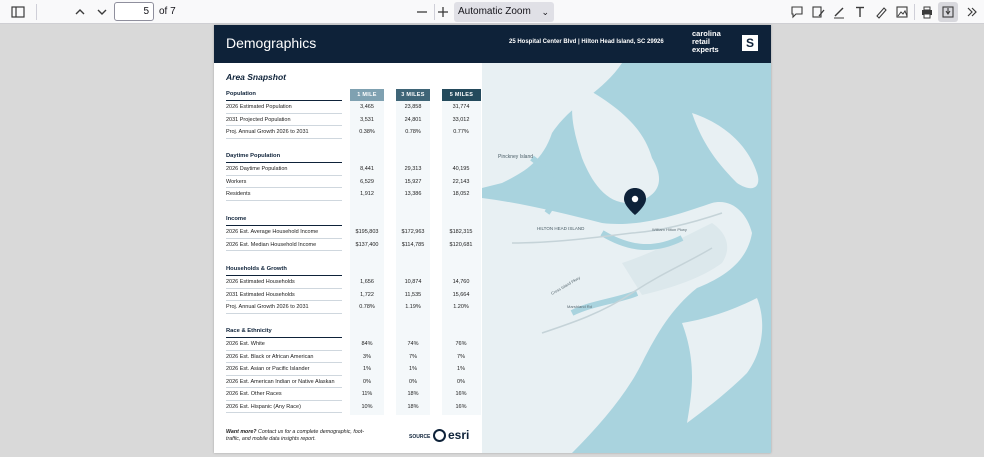 The height and width of the screenshot is (457, 984). I want to click on map-label-hilton-head: HILTON HEAD ISLAND, so click(561, 228).